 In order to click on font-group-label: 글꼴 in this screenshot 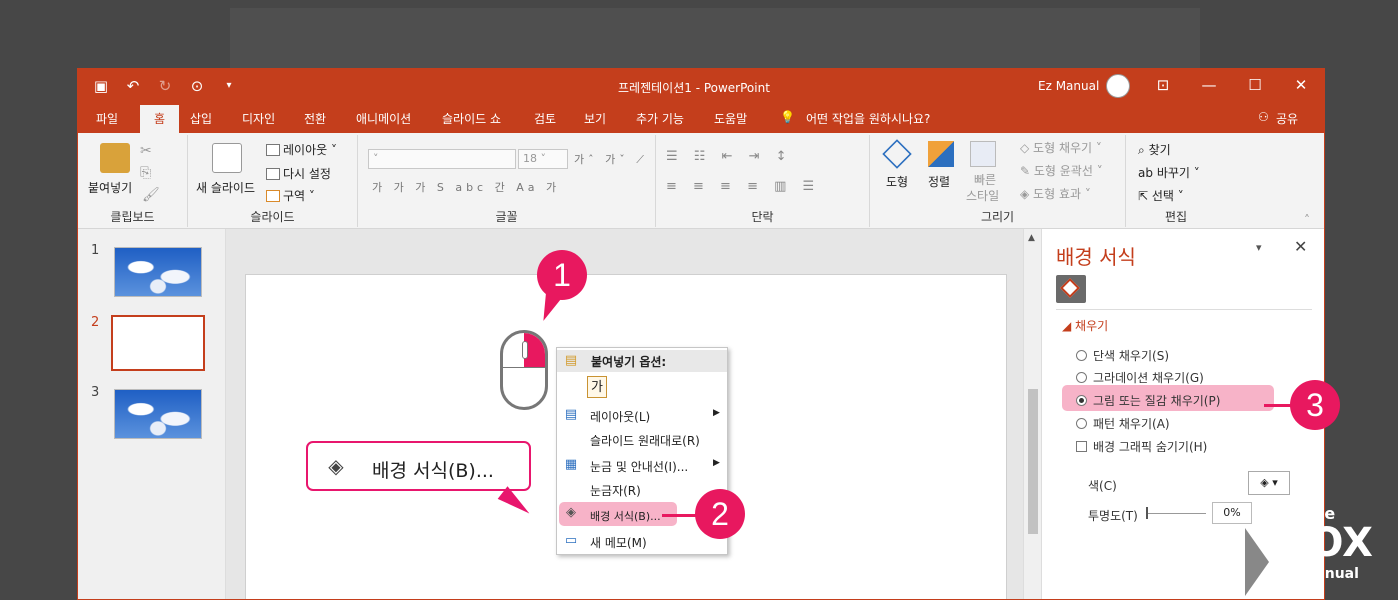, I will do `click(506, 217)`.